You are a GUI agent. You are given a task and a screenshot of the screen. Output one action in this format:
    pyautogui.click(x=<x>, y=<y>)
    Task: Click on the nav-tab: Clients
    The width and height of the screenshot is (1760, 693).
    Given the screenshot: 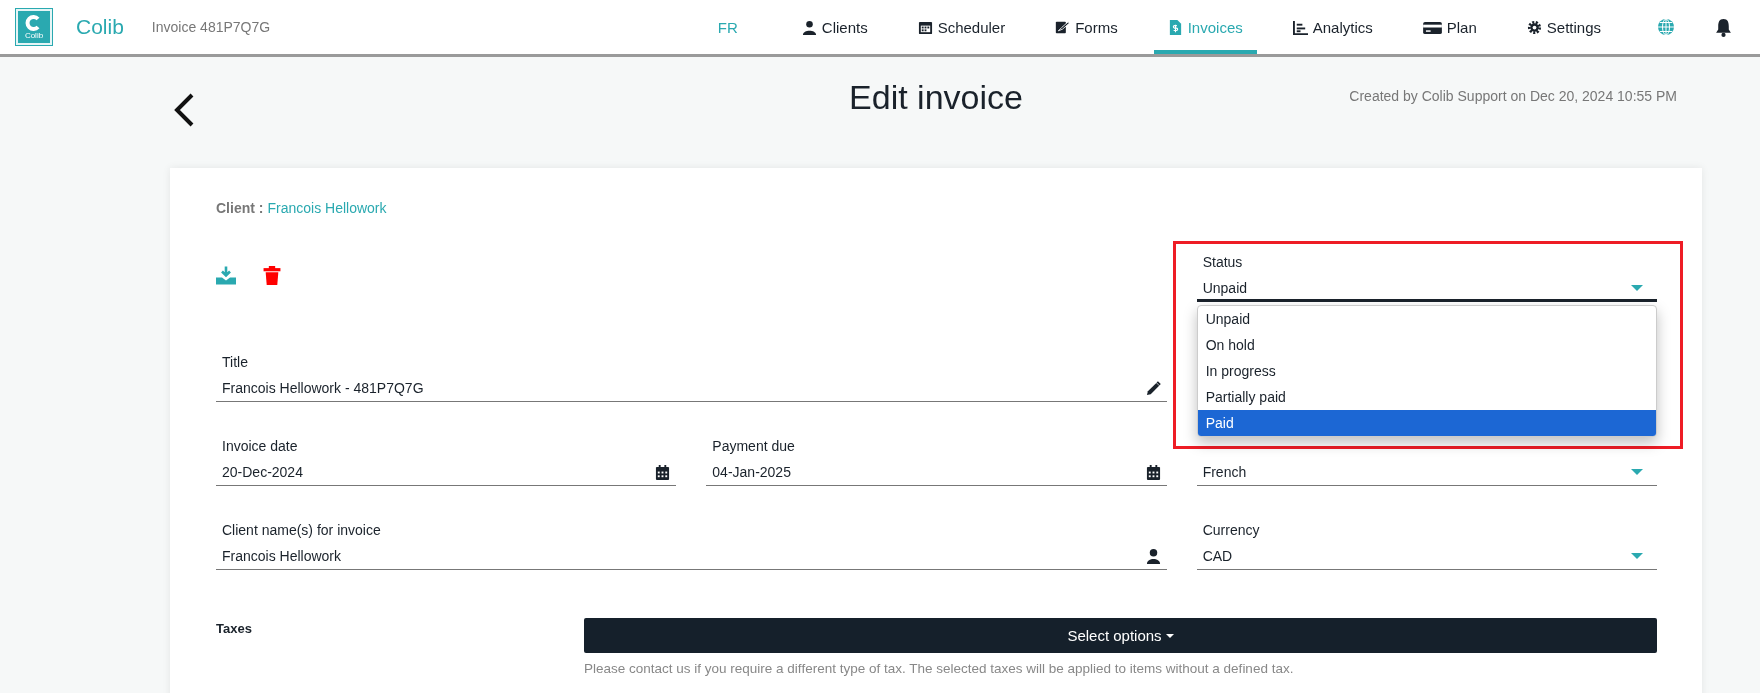 What is the action you would take?
    pyautogui.click(x=834, y=27)
    